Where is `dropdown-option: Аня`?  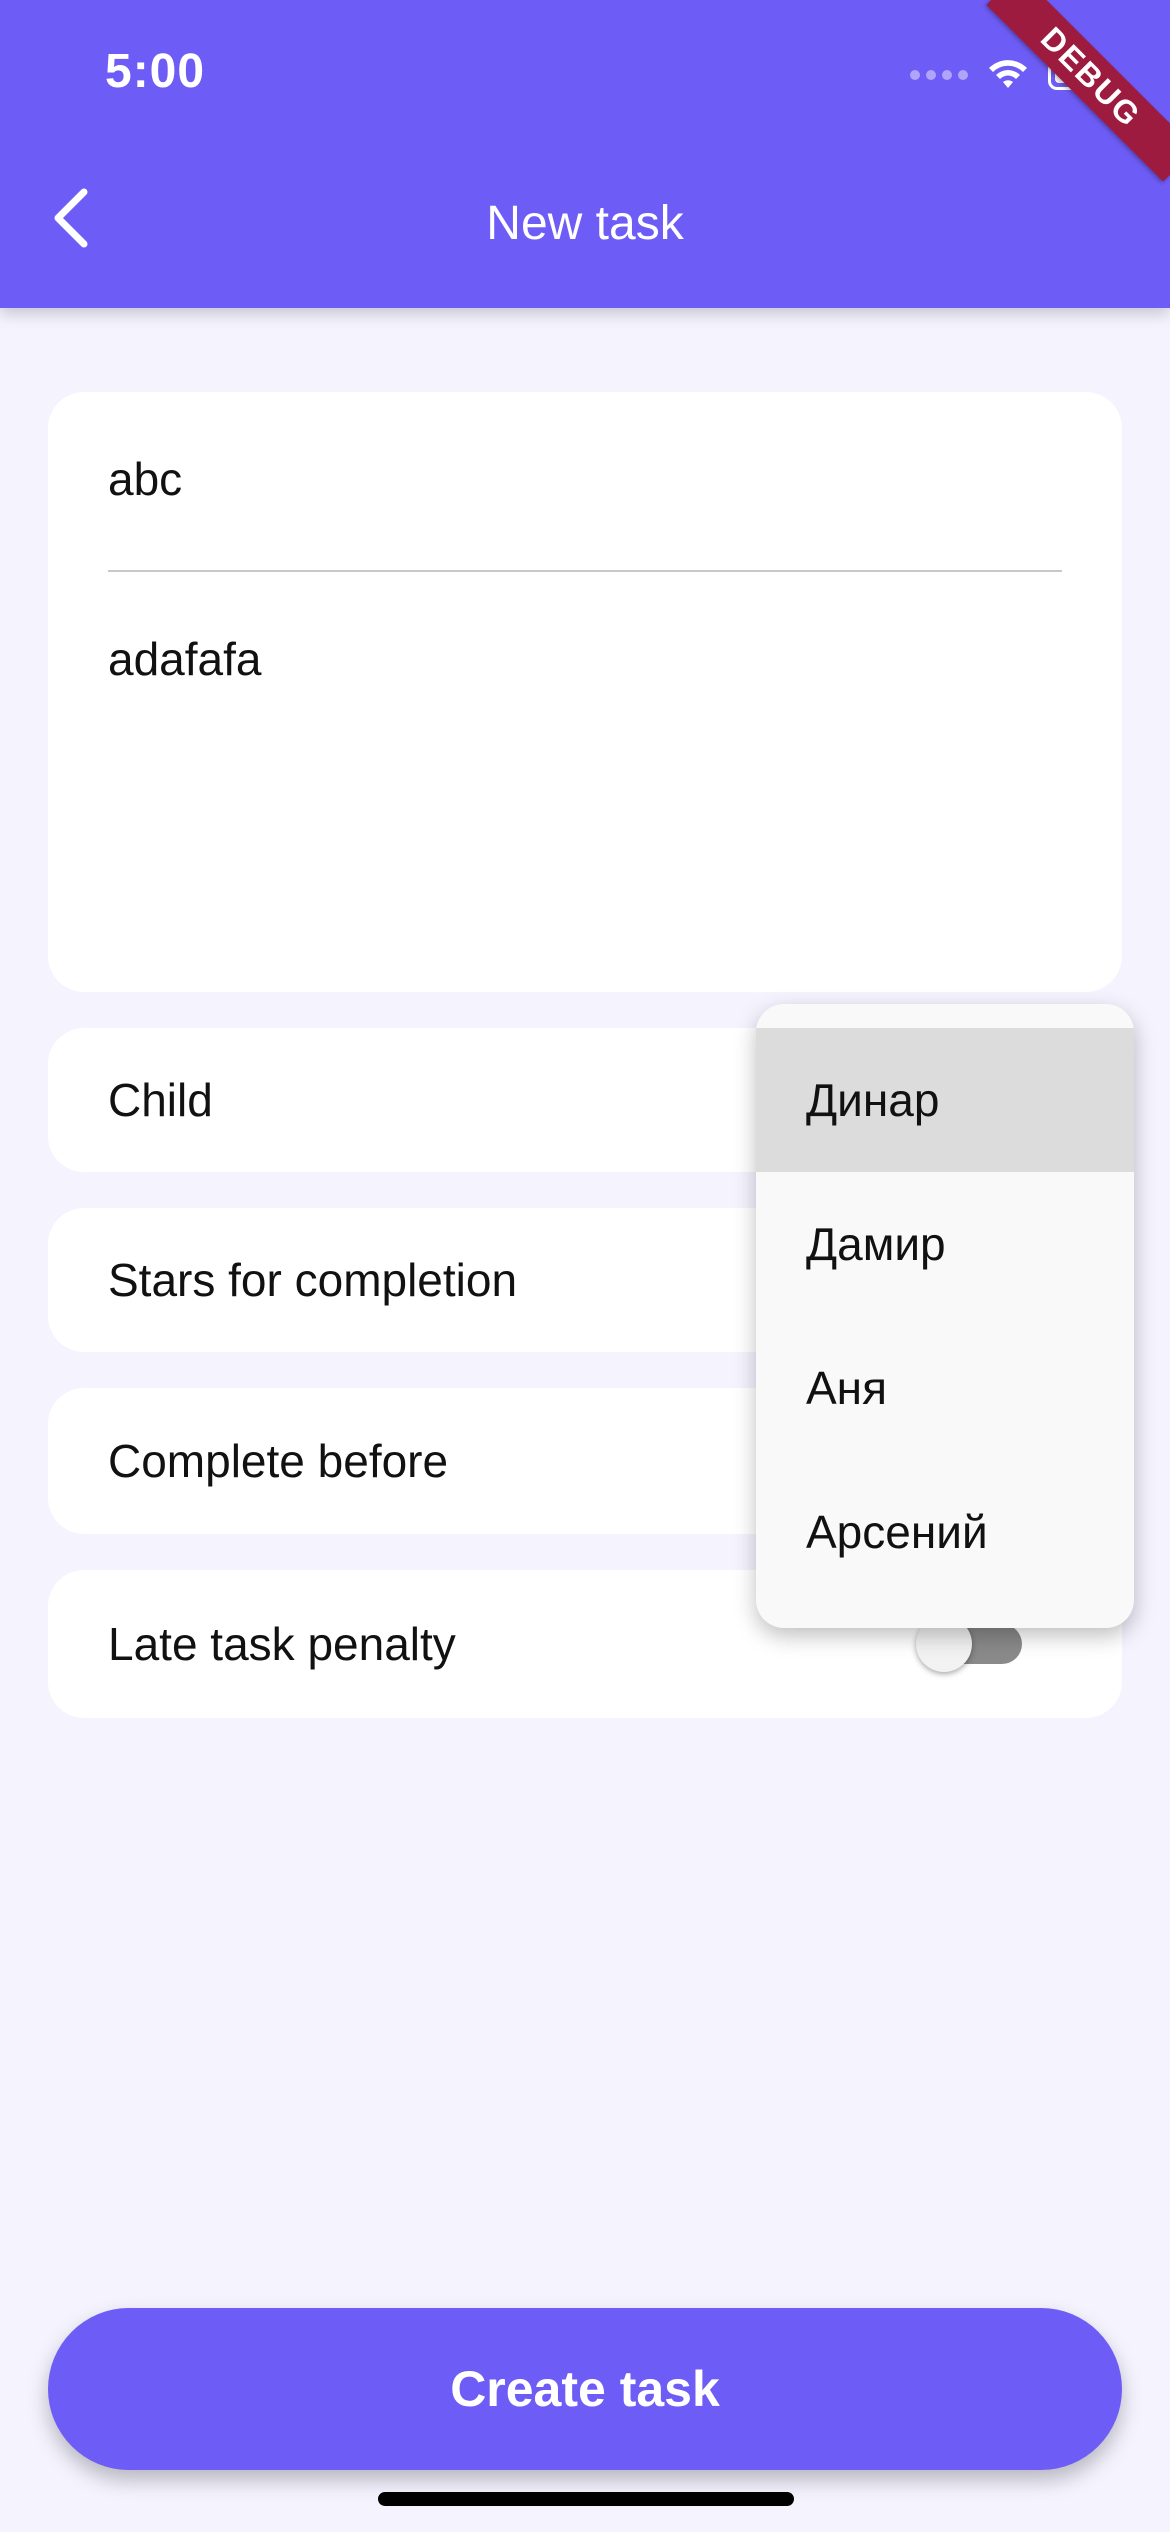
dropdown-option: Аня is located at coordinates (945, 1388).